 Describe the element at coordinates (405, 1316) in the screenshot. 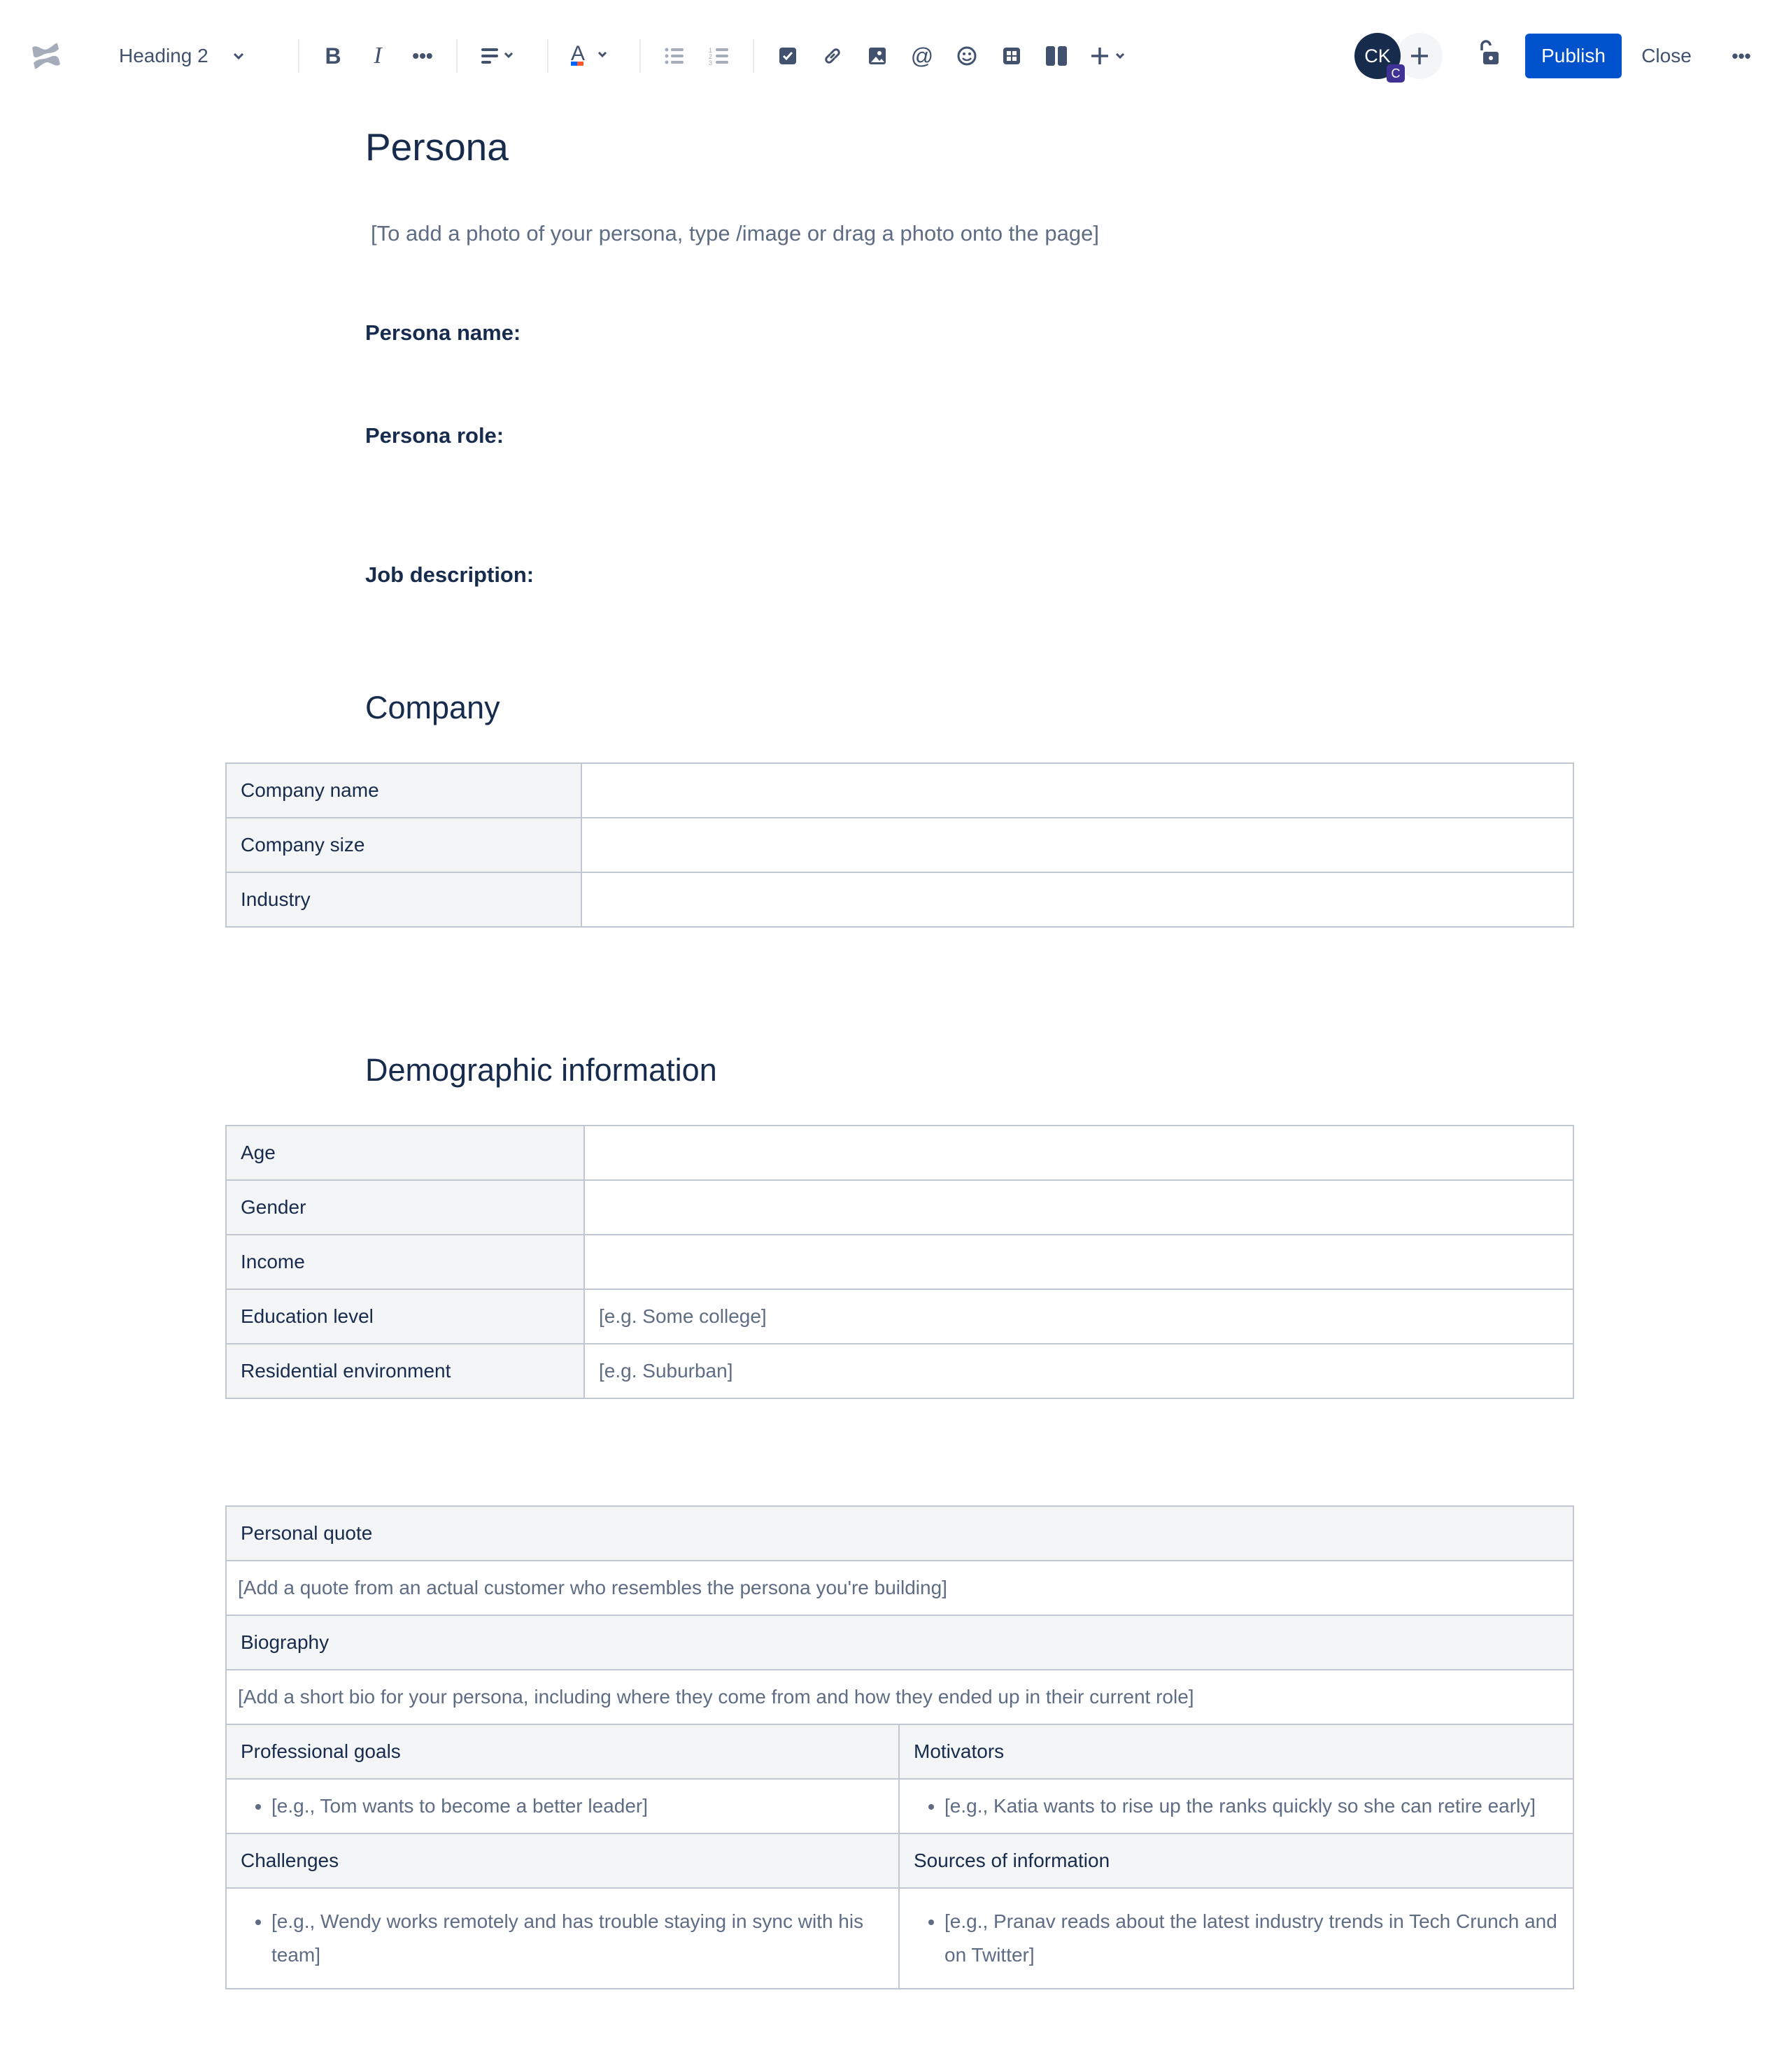

I see `table-cell-label: Education level` at that location.